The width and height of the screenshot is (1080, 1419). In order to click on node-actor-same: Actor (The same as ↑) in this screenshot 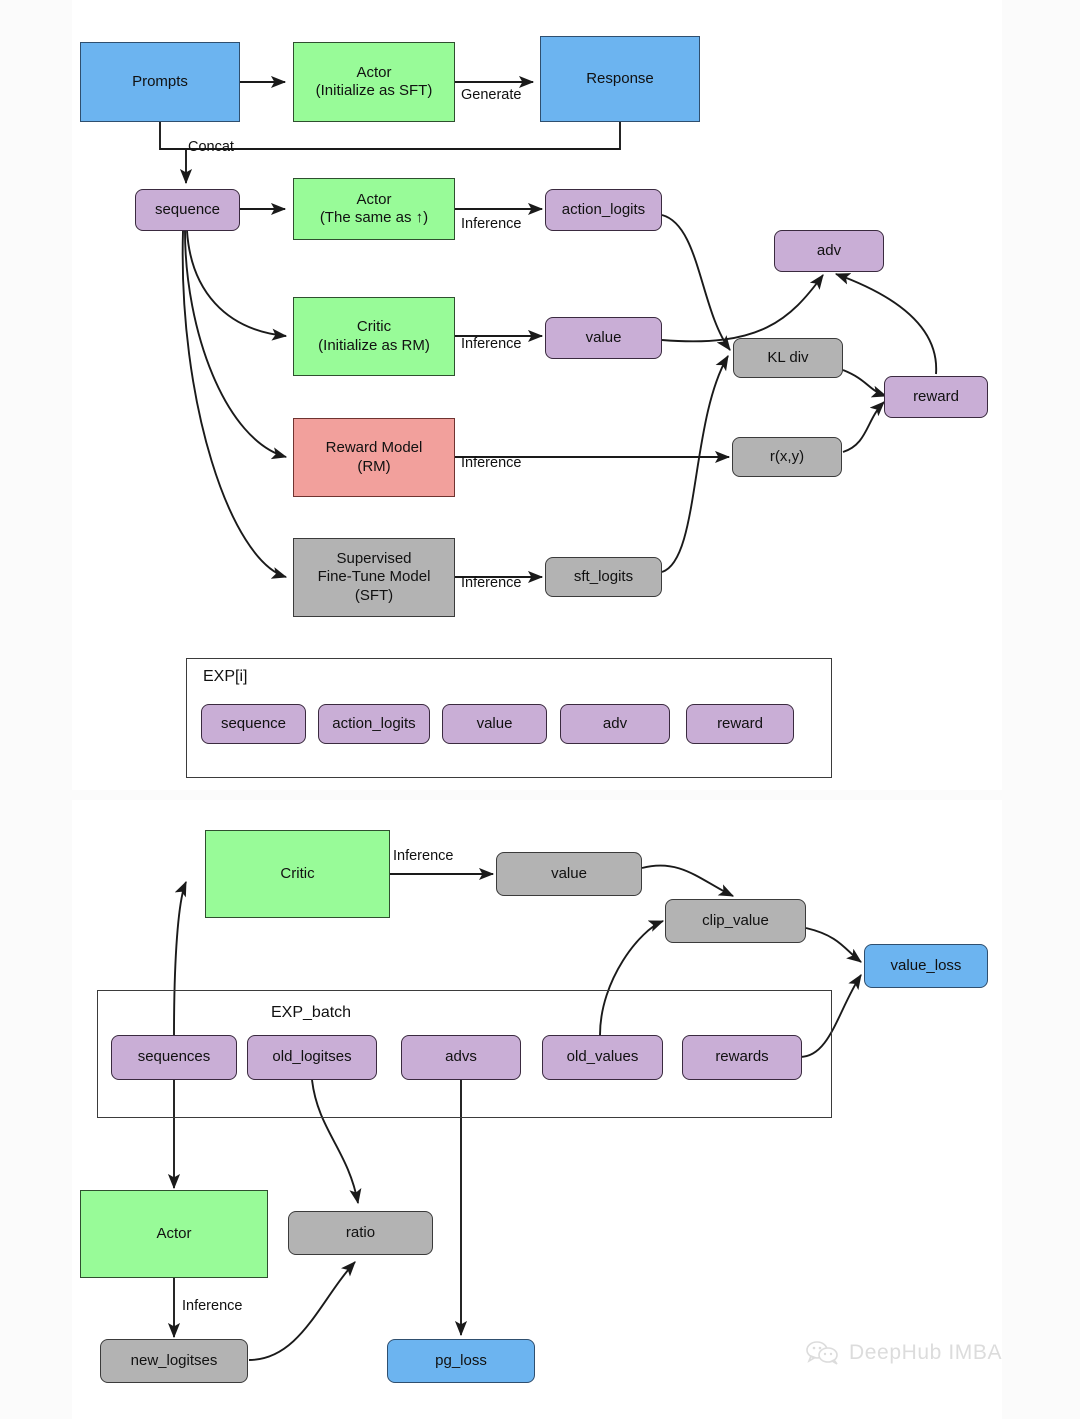, I will do `click(374, 209)`.